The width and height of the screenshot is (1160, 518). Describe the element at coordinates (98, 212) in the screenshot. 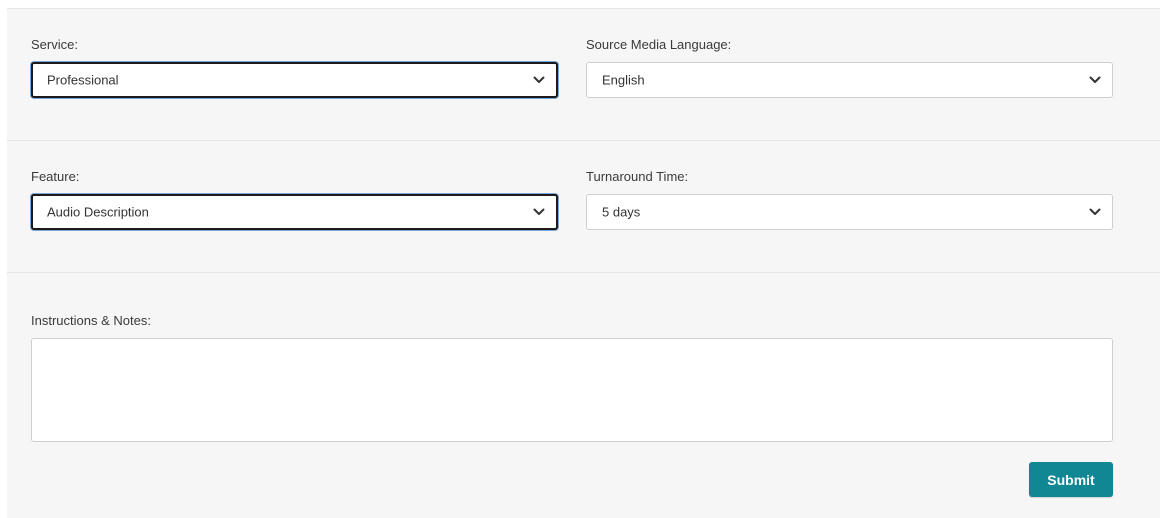

I see `feature-select-value: Audio Description` at that location.